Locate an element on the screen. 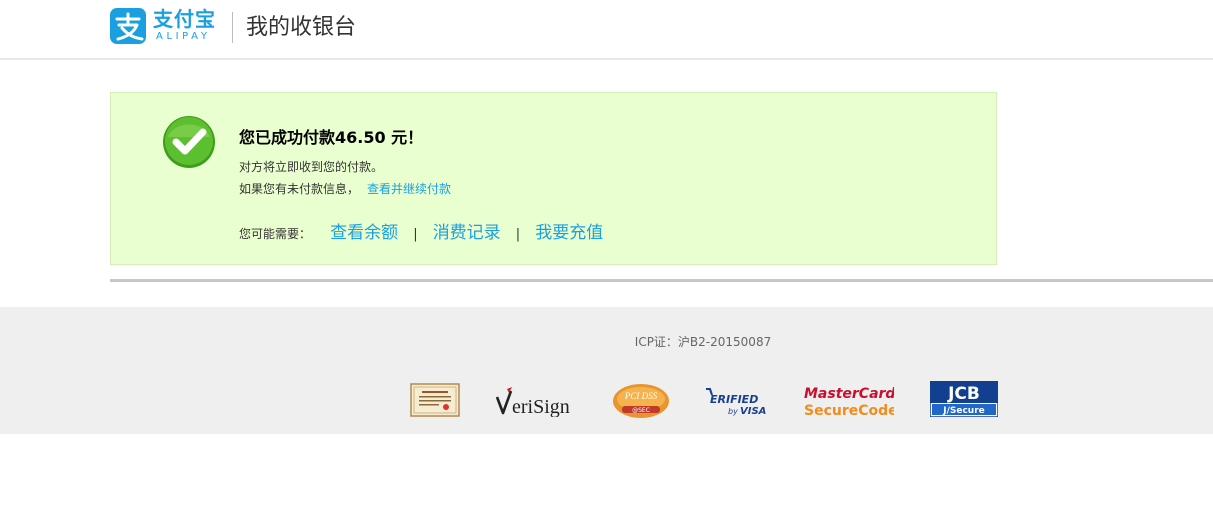 The height and width of the screenshot is (508, 1213). content-divider is located at coordinates (661, 280).